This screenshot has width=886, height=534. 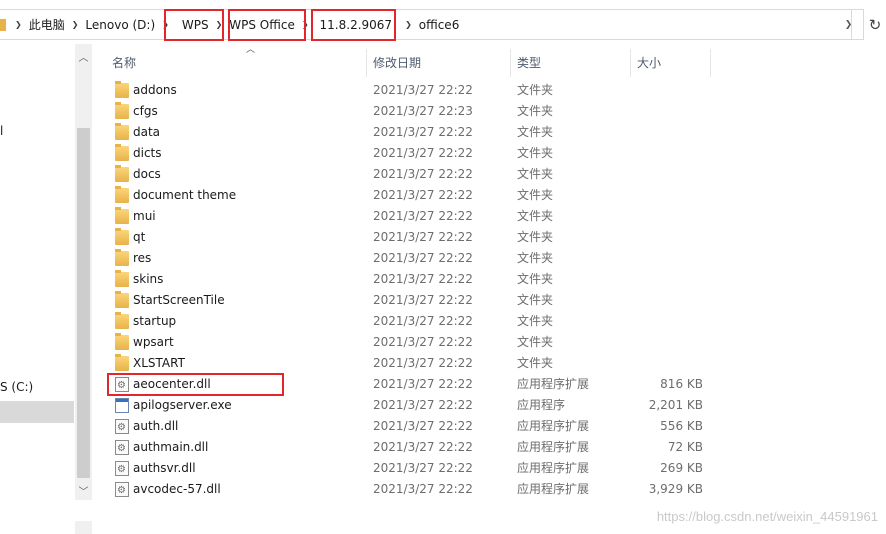 I want to click on file-name: dicts, so click(x=147, y=153).